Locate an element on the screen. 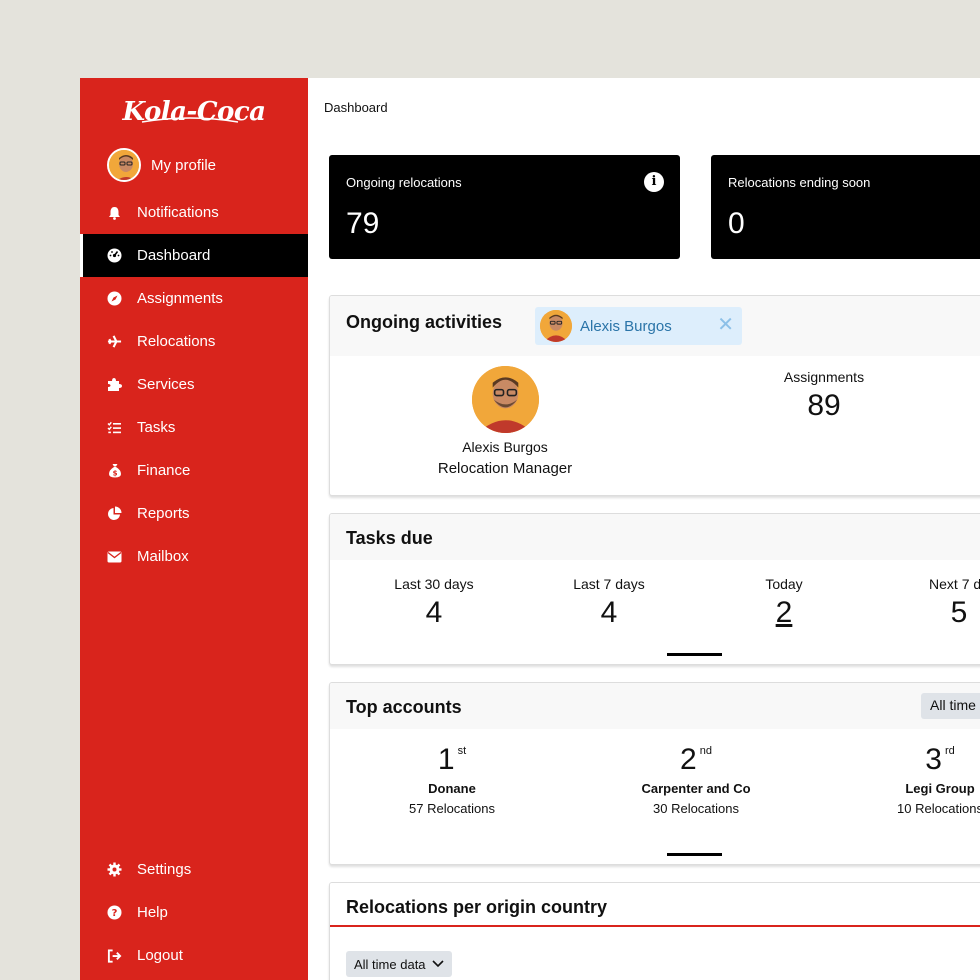  rank-number: 3rd is located at coordinates (910, 760).